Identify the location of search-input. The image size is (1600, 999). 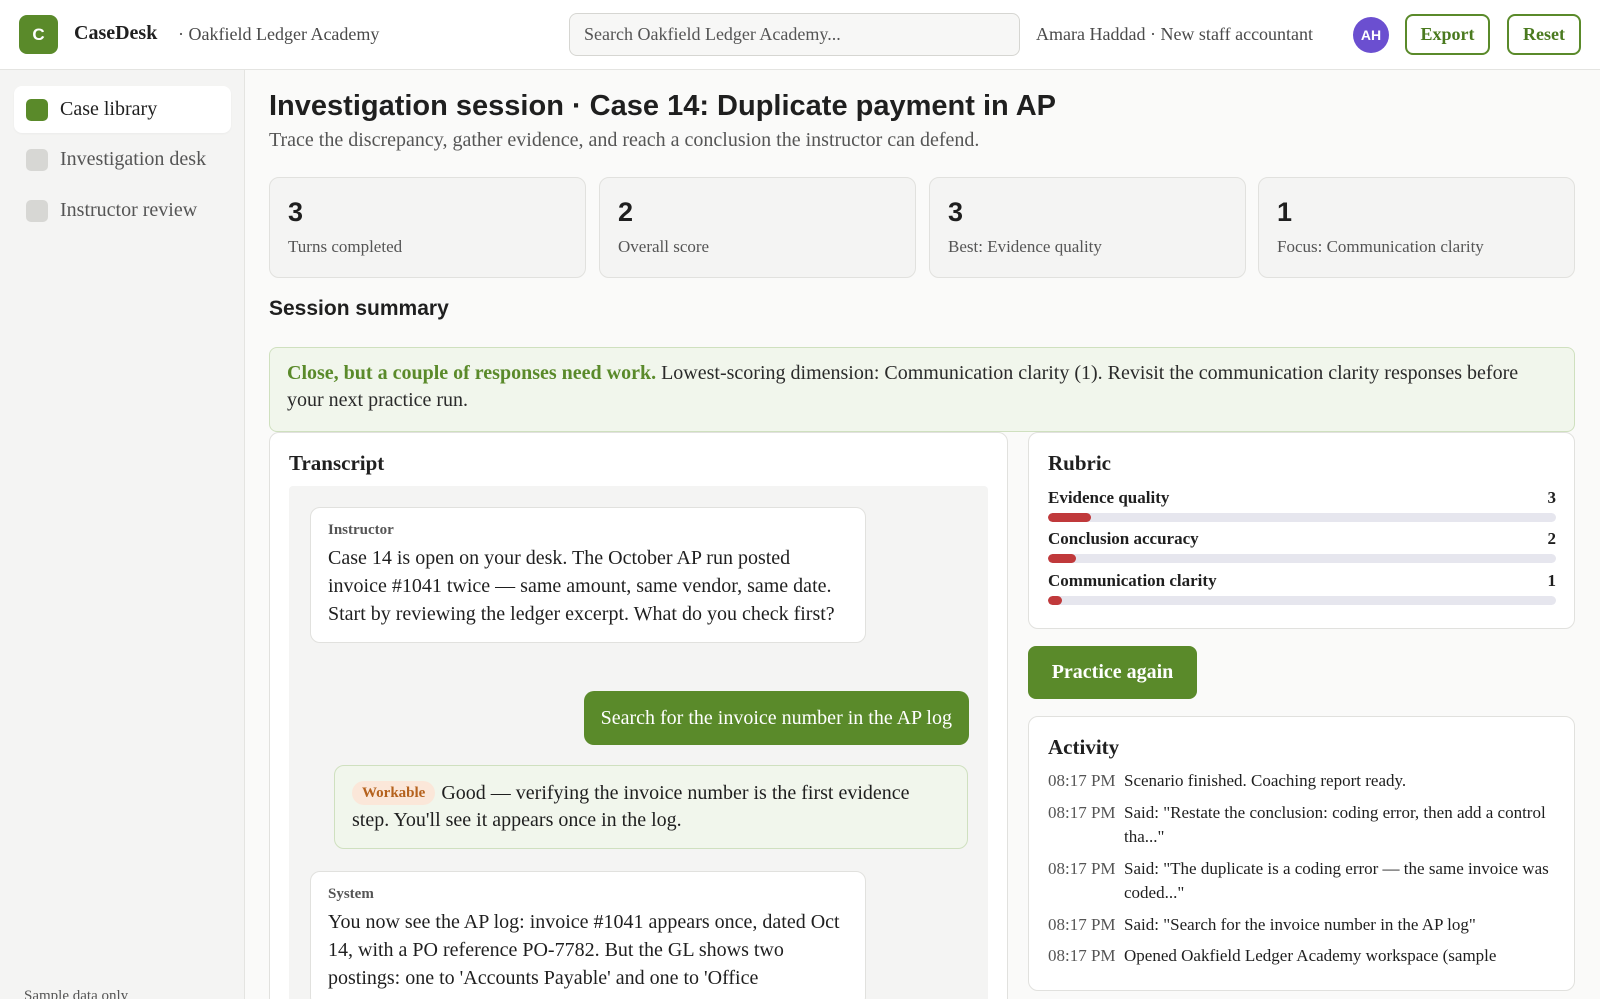
(794, 34).